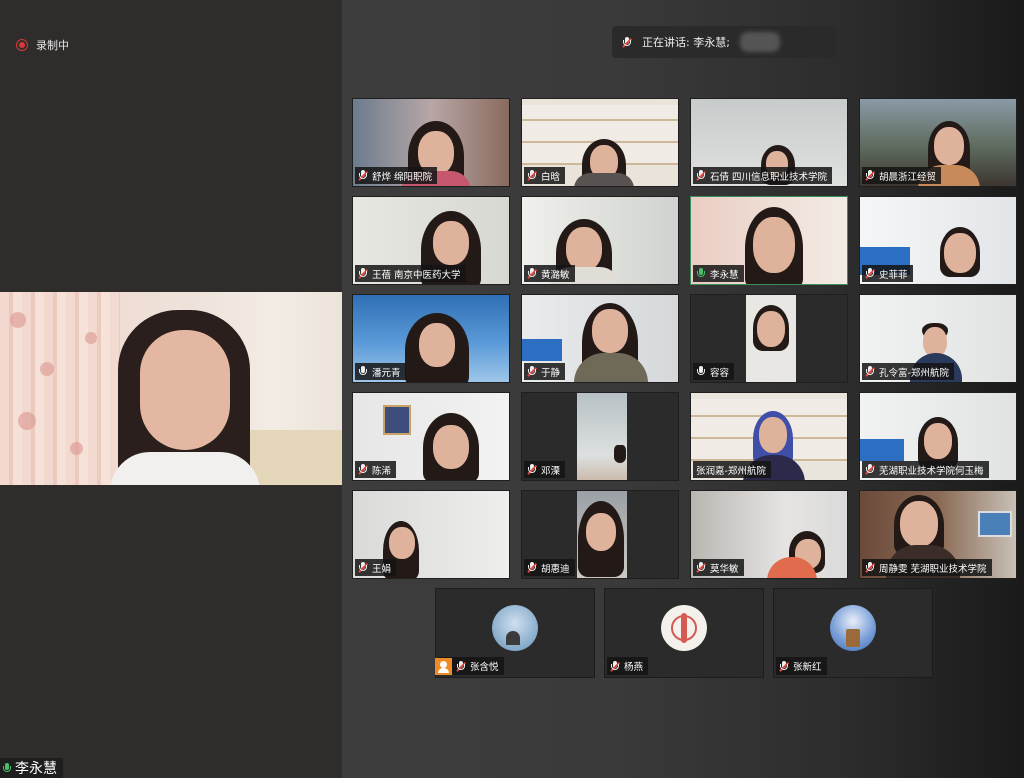  I want to click on participant-label: 张润嘉-郑州航院, so click(732, 469).